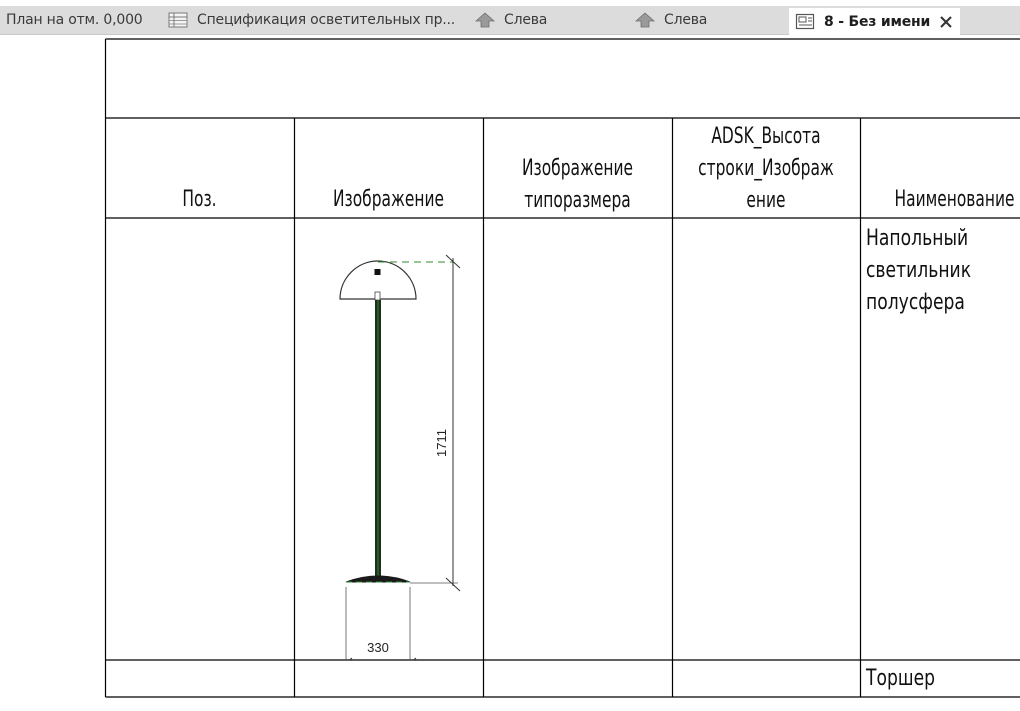 This screenshot has height=711, width=1020. I want to click on close-icon, so click(946, 22).